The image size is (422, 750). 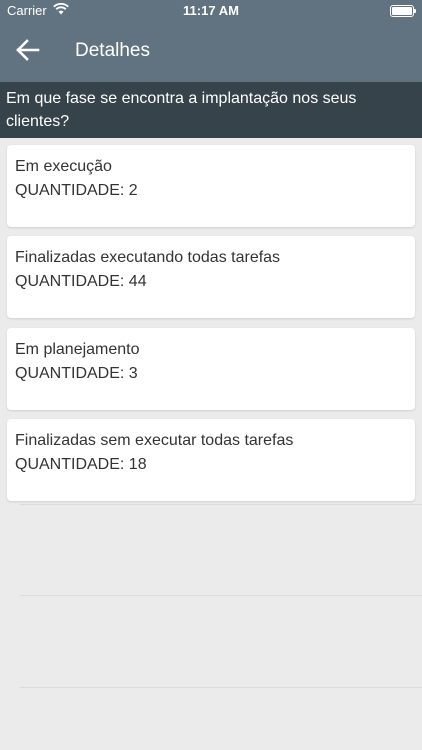 I want to click on status-bar: Carrier 11:17 AM, so click(x=211, y=11).